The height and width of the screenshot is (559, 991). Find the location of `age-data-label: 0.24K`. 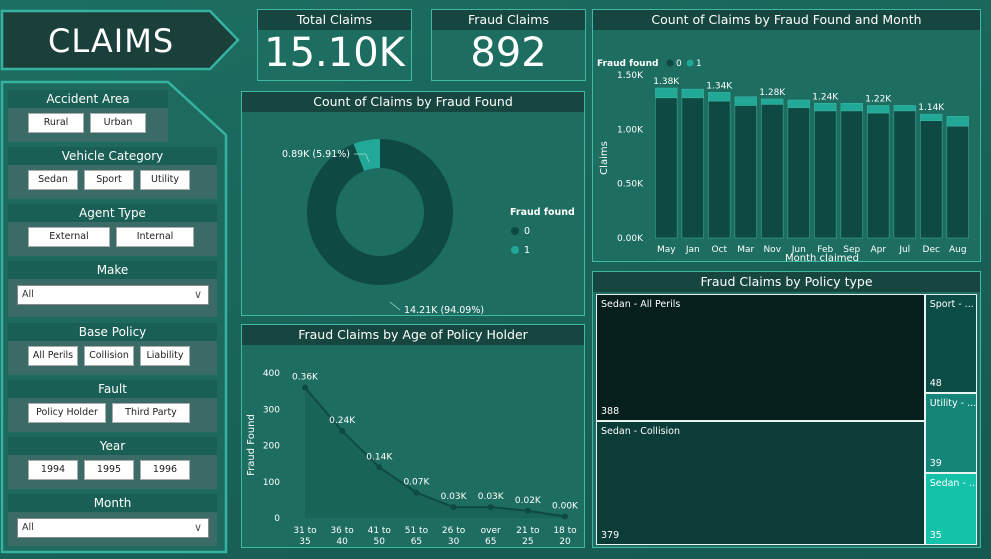

age-data-label: 0.24K is located at coordinates (342, 421).